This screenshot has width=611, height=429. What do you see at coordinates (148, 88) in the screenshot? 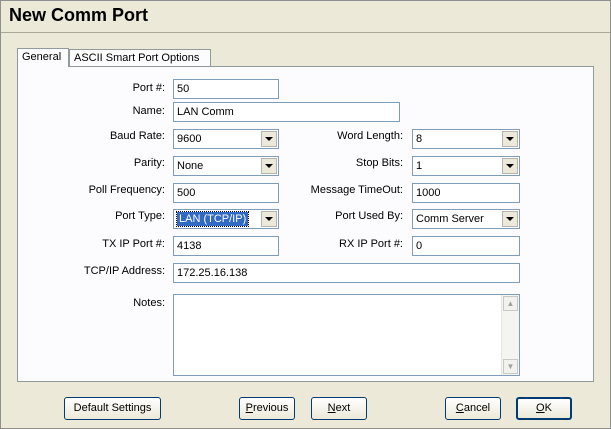
I see `port-num-label: Port #:` at bounding box center [148, 88].